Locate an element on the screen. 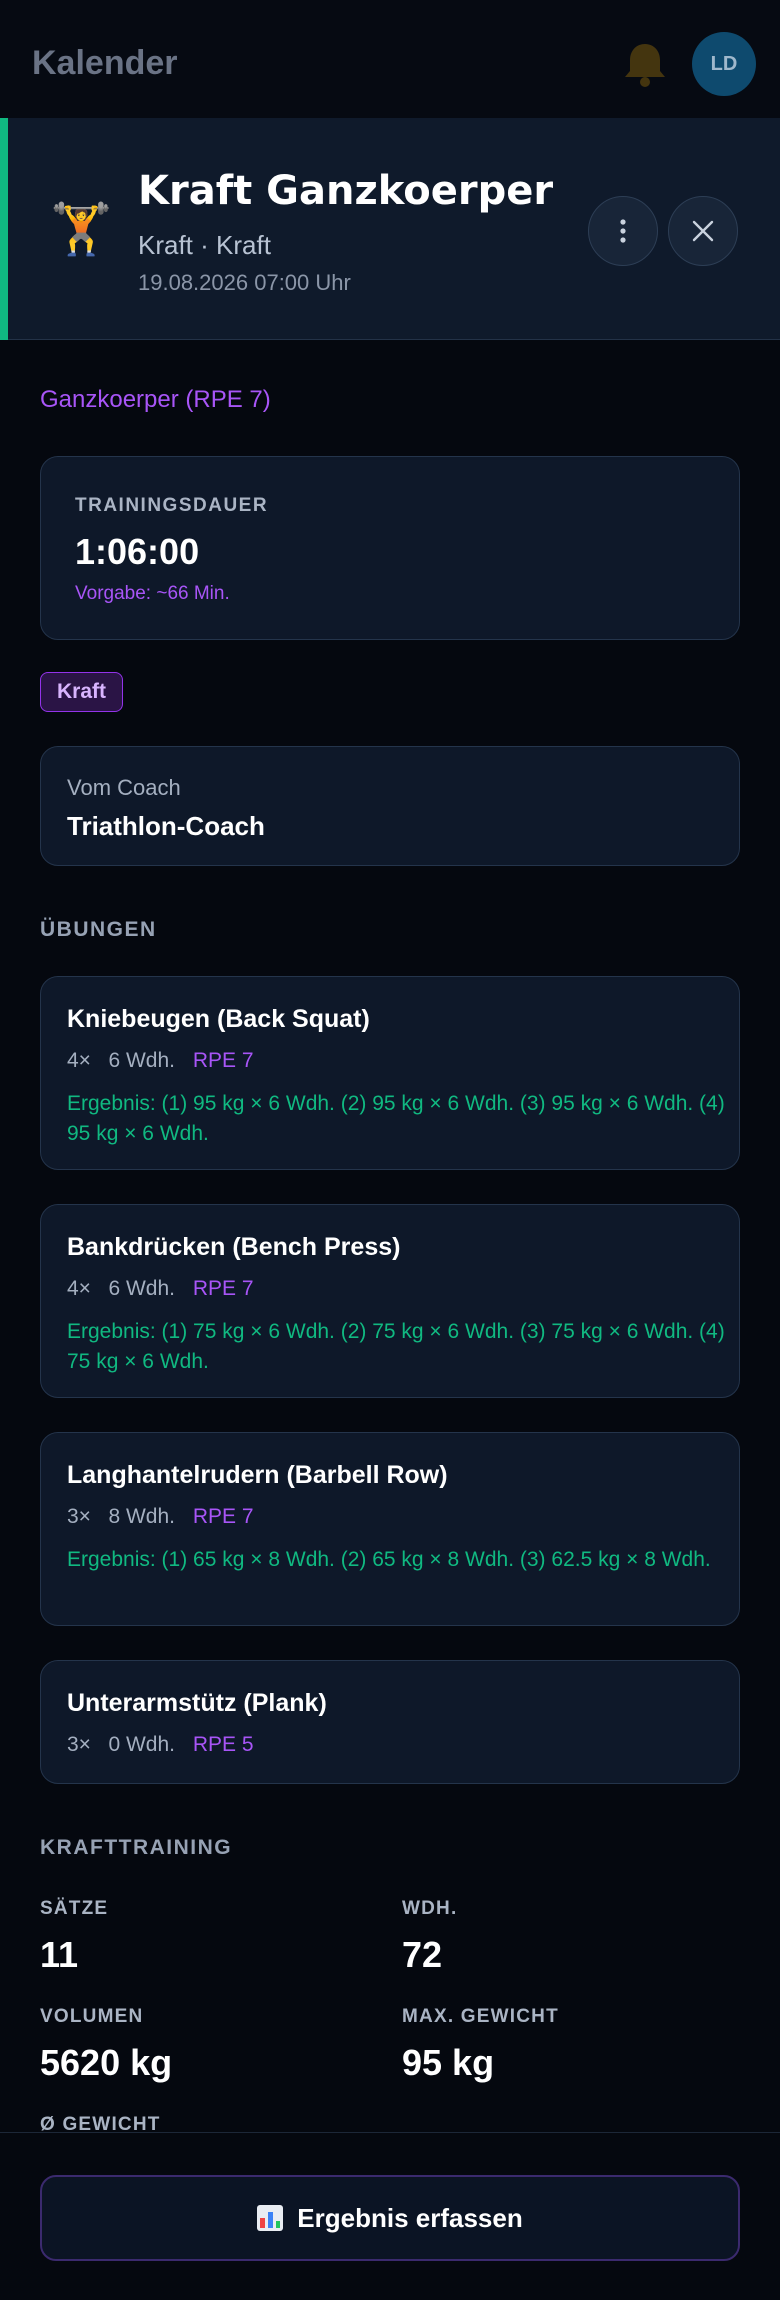 The image size is (780, 2300). coach-name: Triathlon-Coach is located at coordinates (166, 826).